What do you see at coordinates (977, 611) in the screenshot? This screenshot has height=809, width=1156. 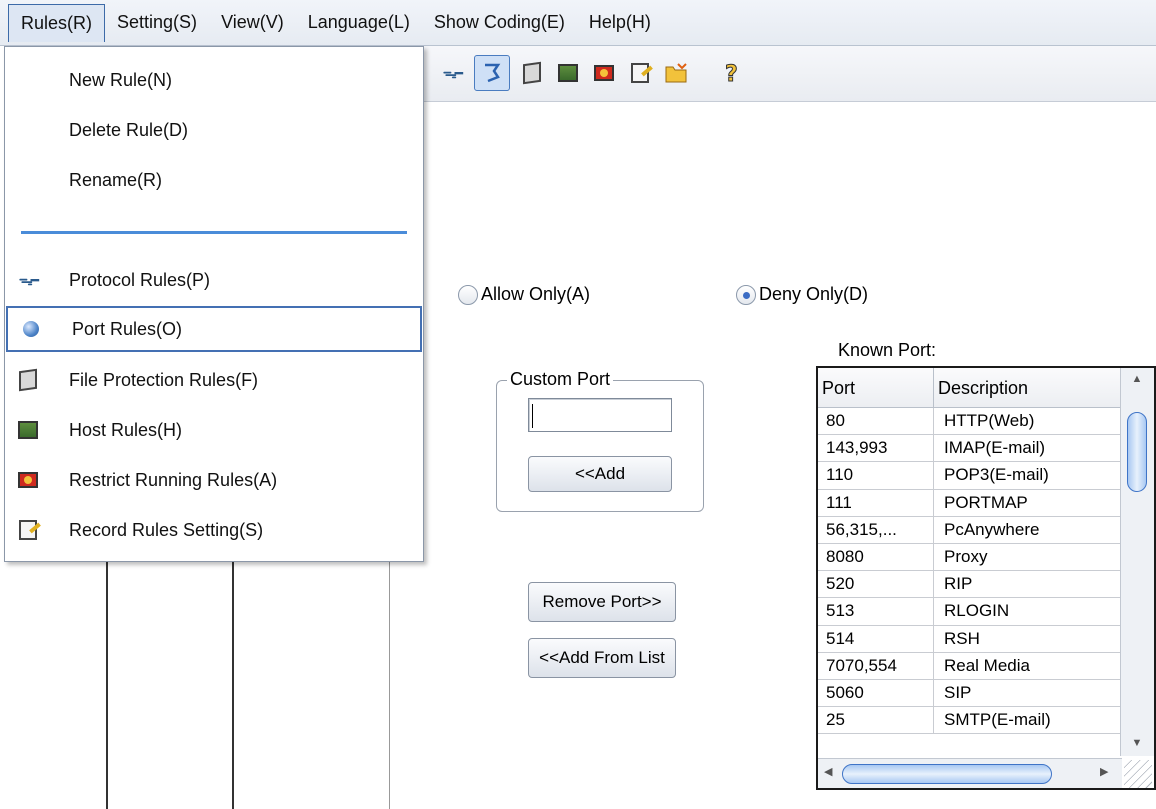 I see `description-cell: RLOGIN` at bounding box center [977, 611].